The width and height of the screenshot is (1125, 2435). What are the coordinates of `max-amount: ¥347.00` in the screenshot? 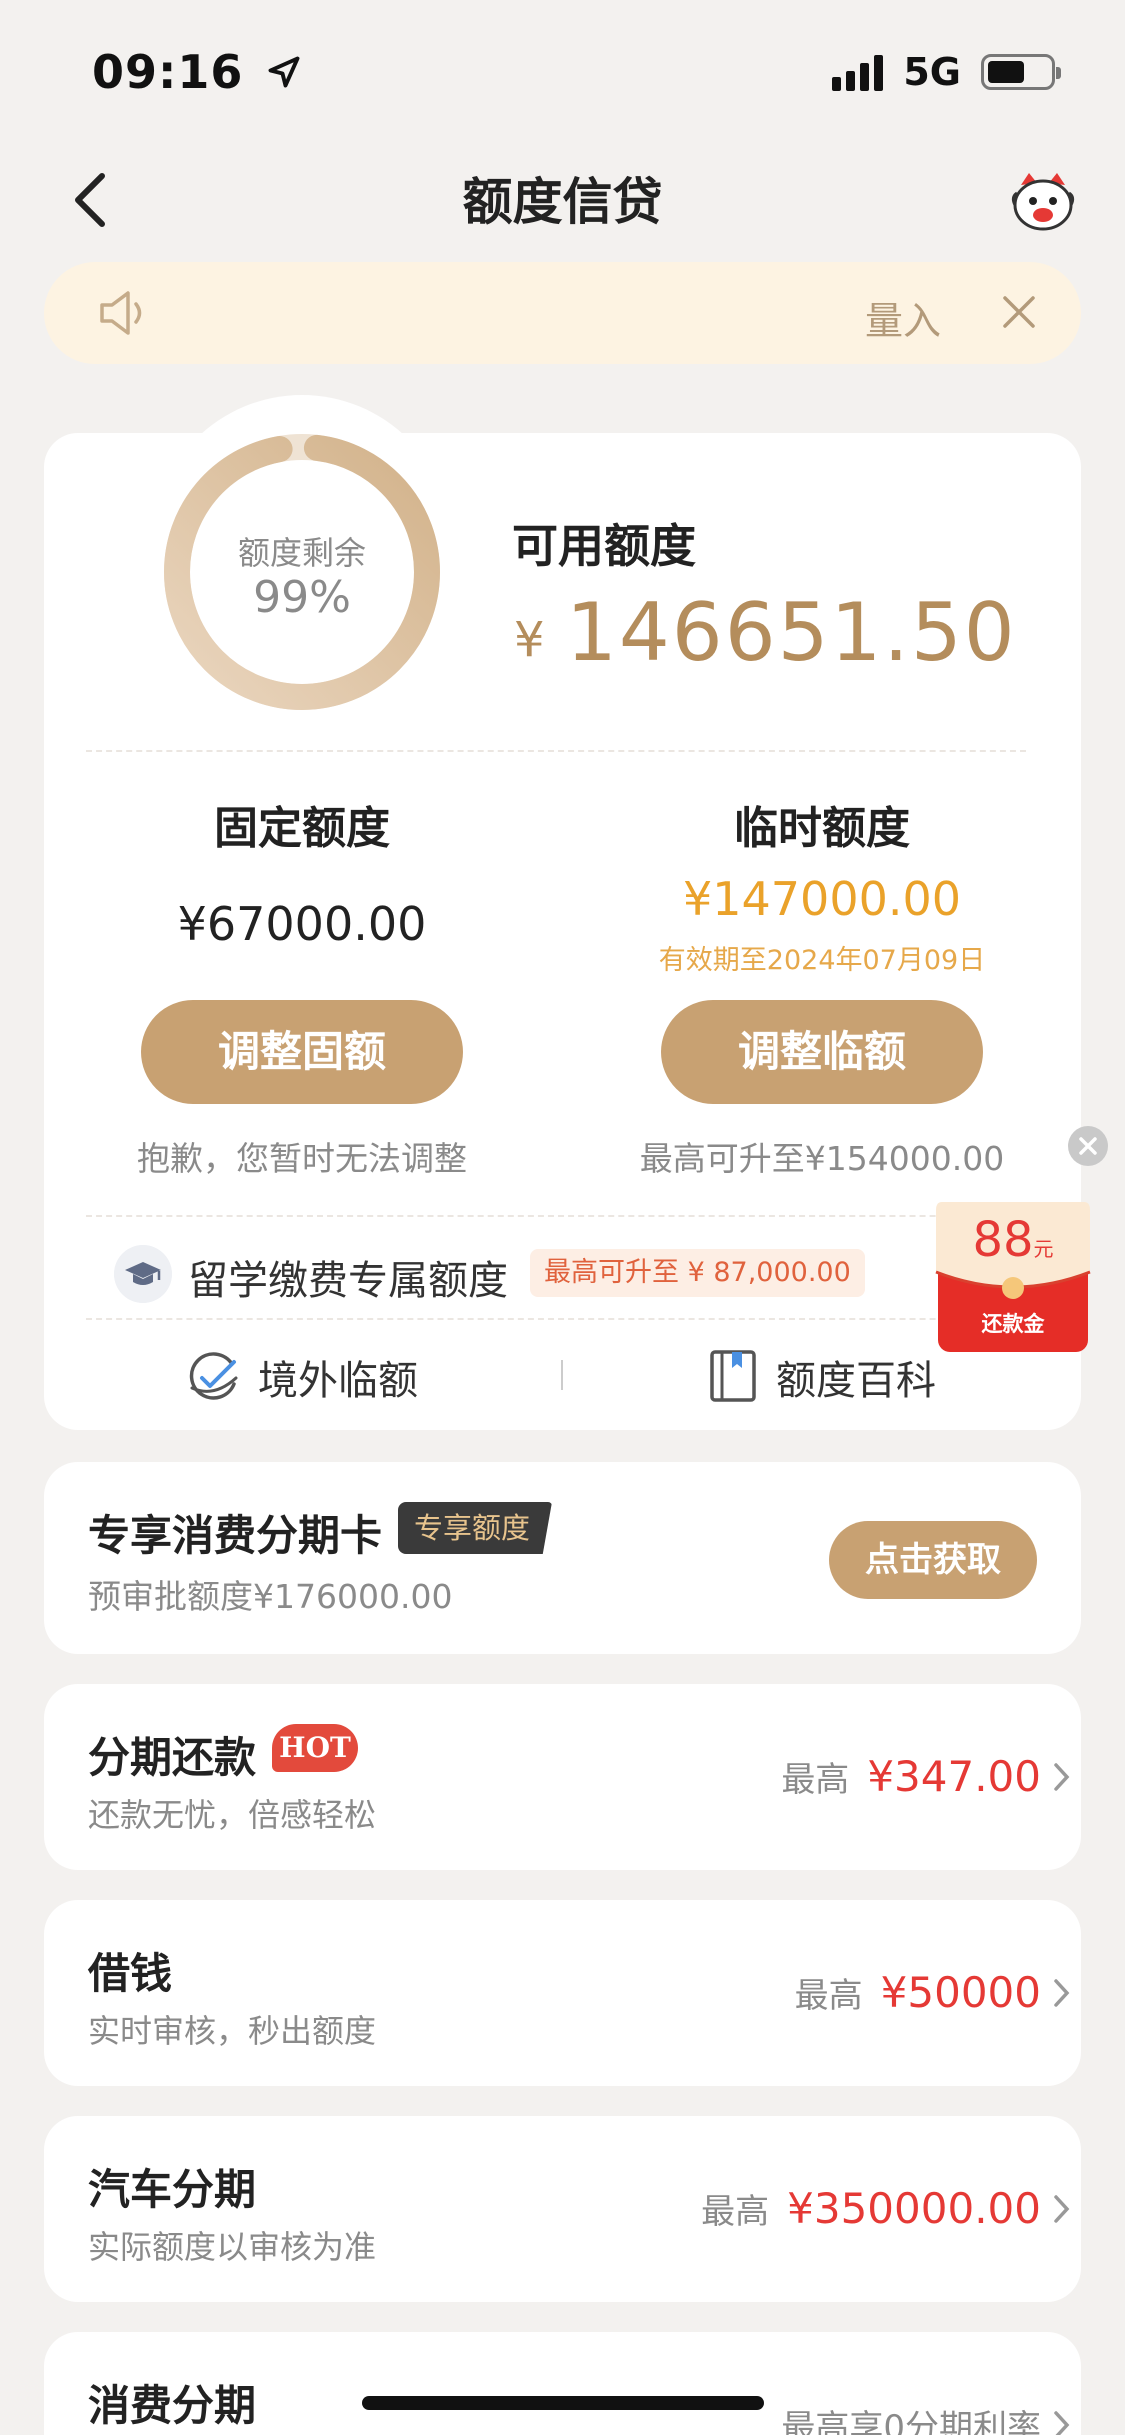 It's located at (954, 1776).